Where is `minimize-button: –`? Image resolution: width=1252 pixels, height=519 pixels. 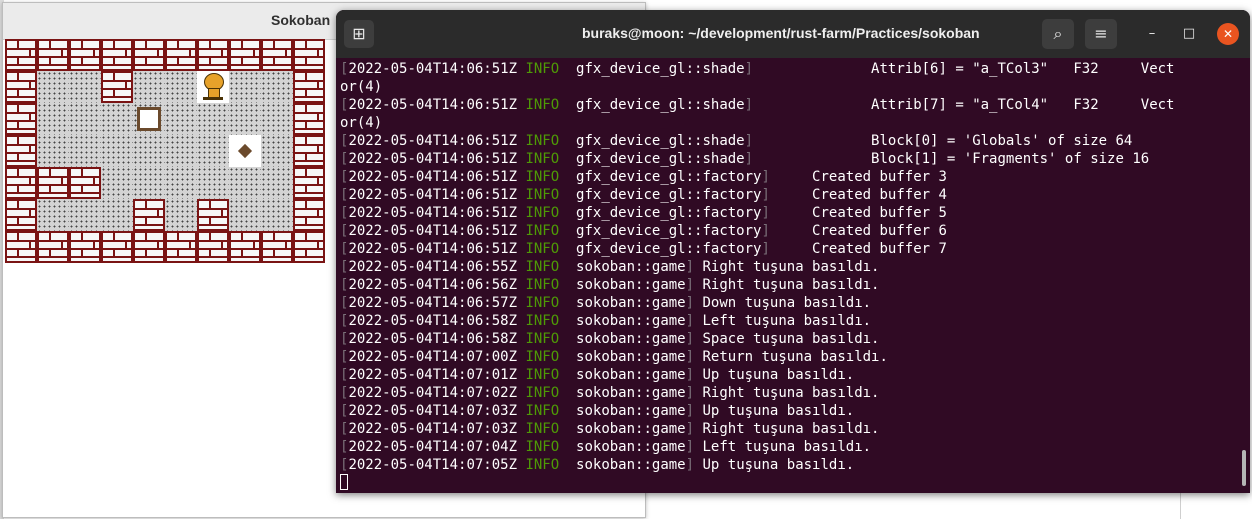
minimize-button: – is located at coordinates (1152, 34).